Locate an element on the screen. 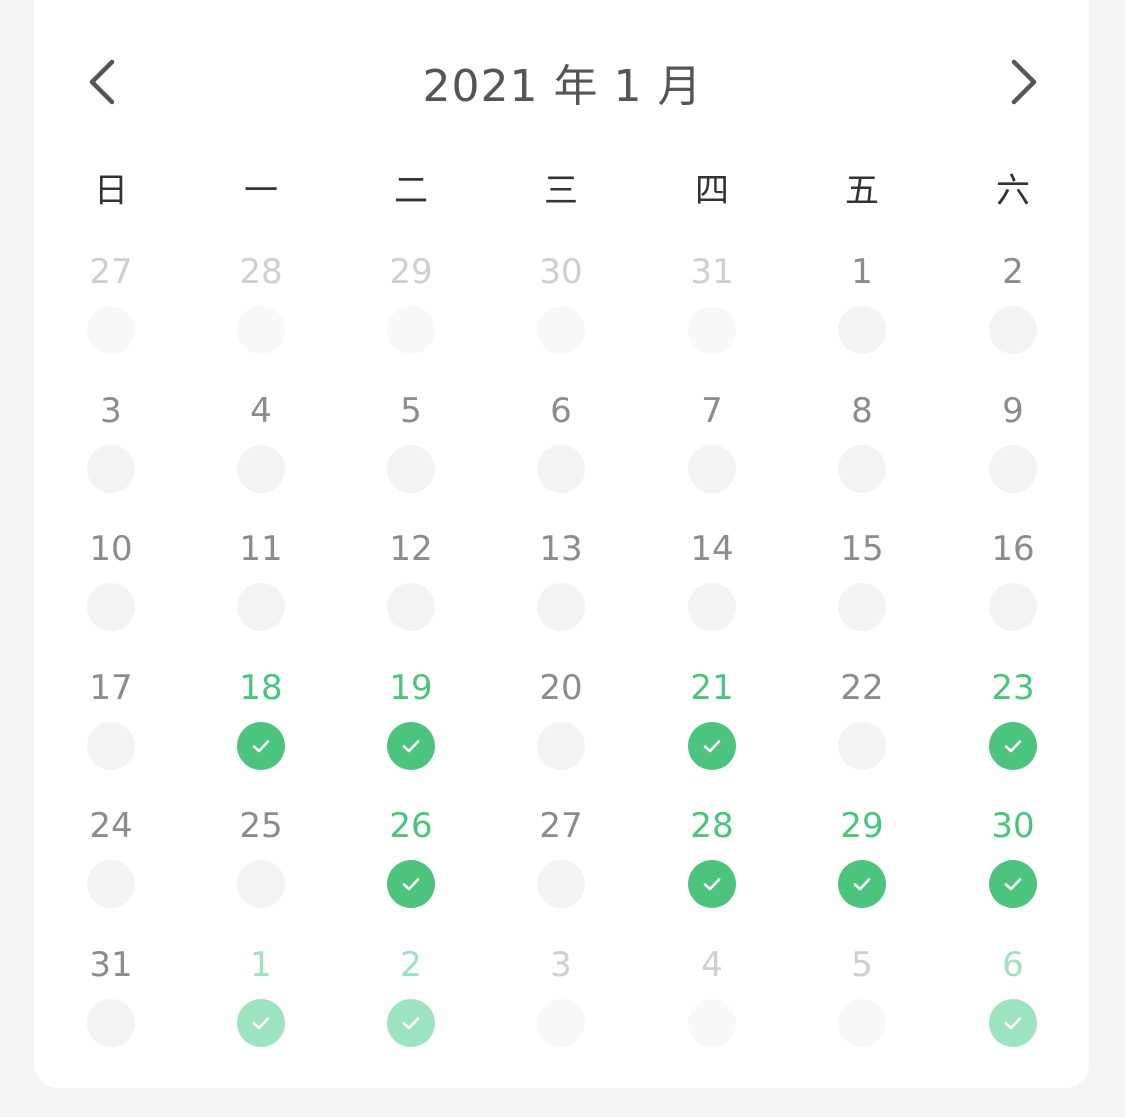  day-cell: 10 is located at coordinates (111, 591).